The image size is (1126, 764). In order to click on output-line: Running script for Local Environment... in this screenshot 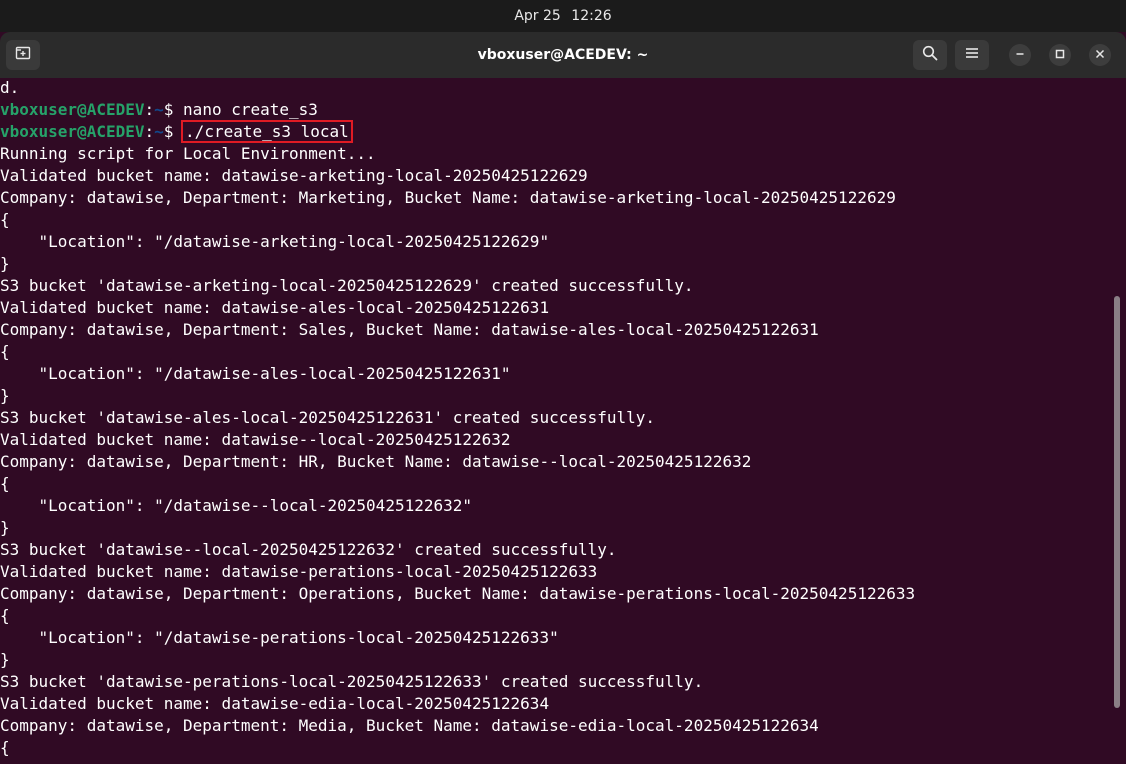, I will do `click(188, 153)`.